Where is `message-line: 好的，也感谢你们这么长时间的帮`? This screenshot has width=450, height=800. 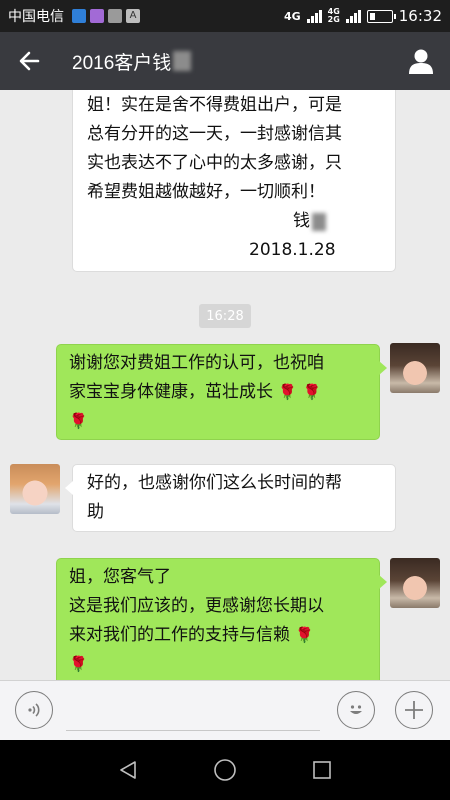
message-line: 好的，也感谢你们这么长时间的帮 is located at coordinates (214, 483).